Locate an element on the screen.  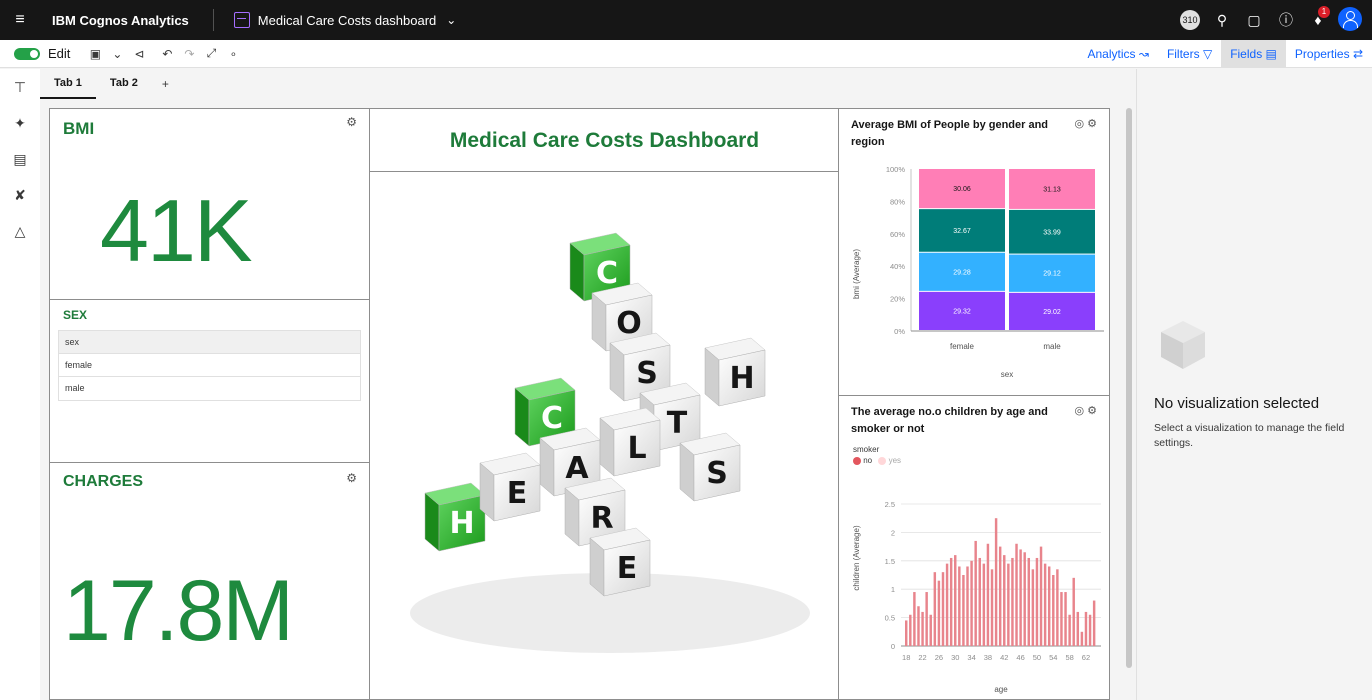
undo-icon: ↶ is located at coordinates (167, 54).